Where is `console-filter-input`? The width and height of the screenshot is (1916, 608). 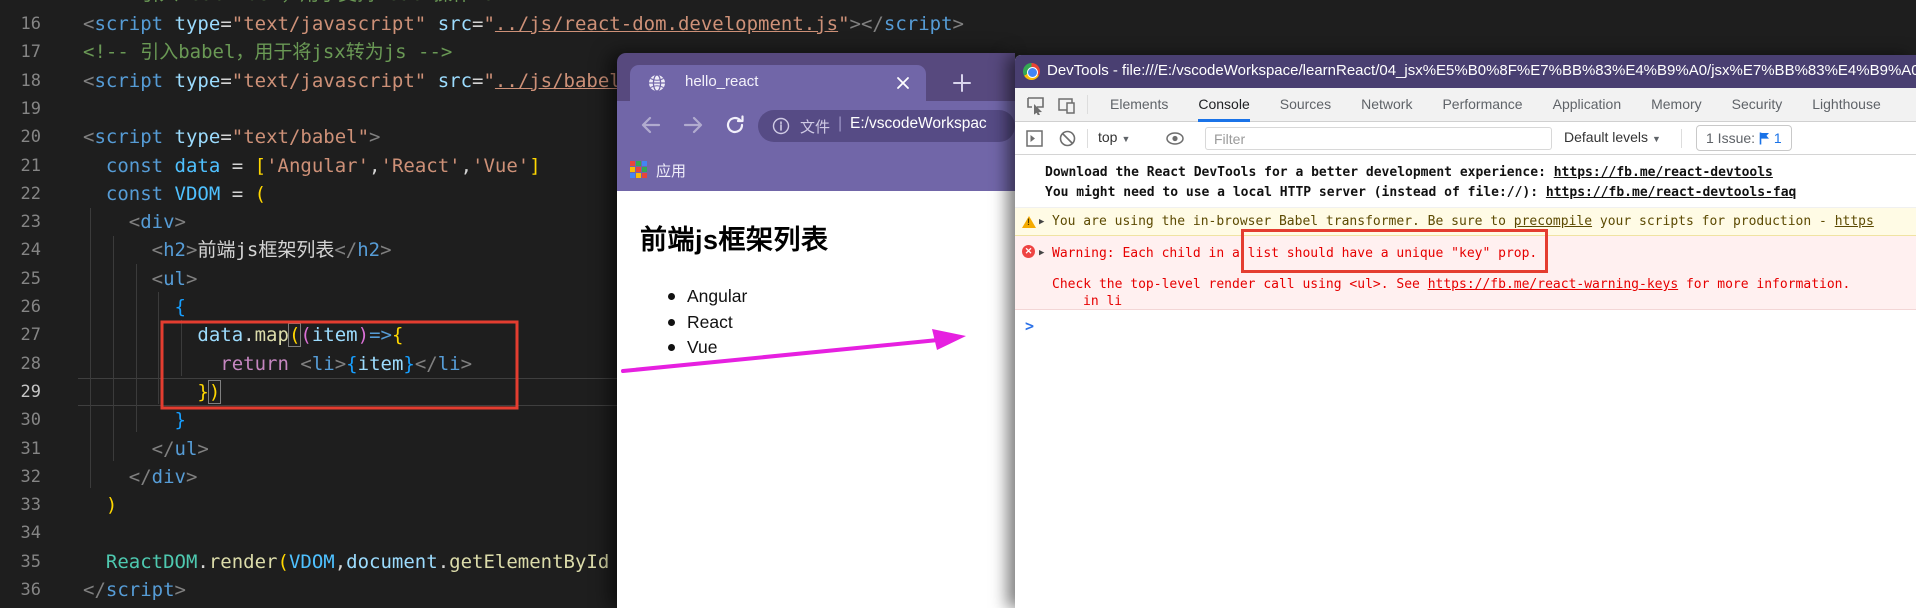 console-filter-input is located at coordinates (1378, 138).